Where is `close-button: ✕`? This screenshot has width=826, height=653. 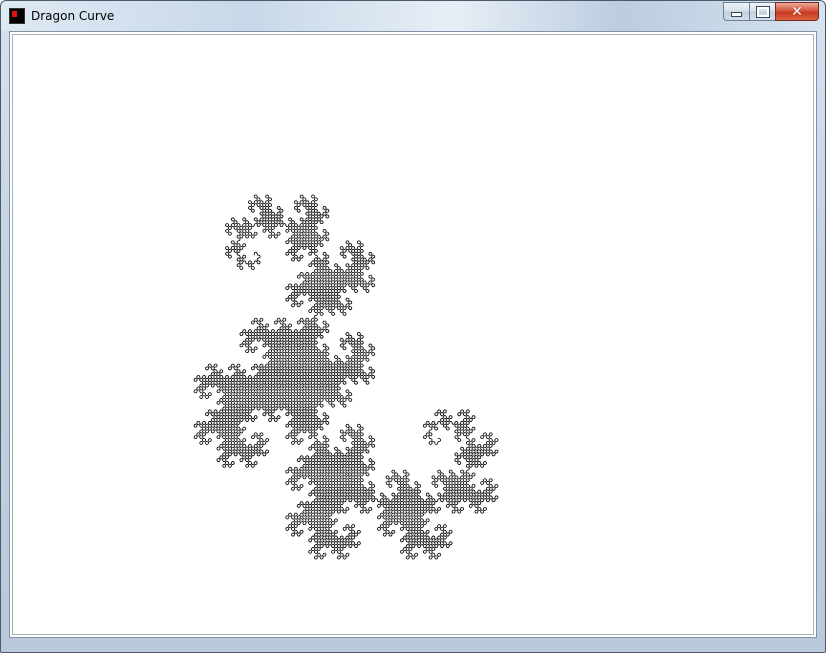
close-button: ✕ is located at coordinates (797, 11).